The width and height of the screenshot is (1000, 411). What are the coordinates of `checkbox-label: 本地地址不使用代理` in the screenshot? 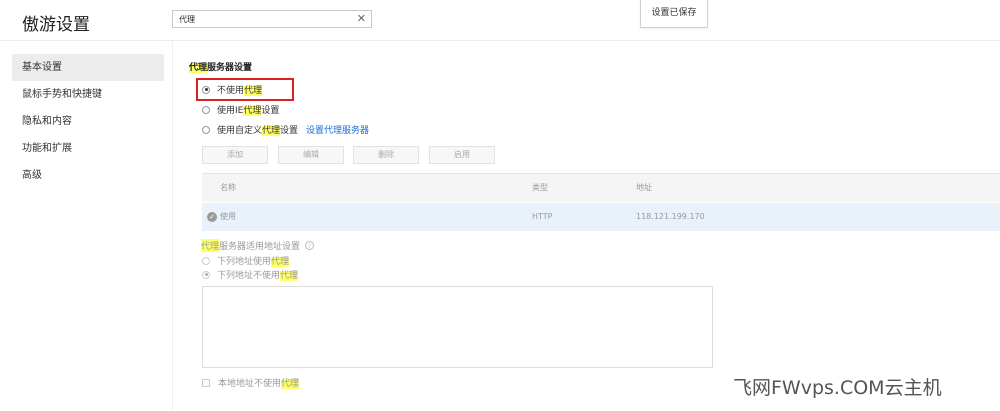 It's located at (259, 384).